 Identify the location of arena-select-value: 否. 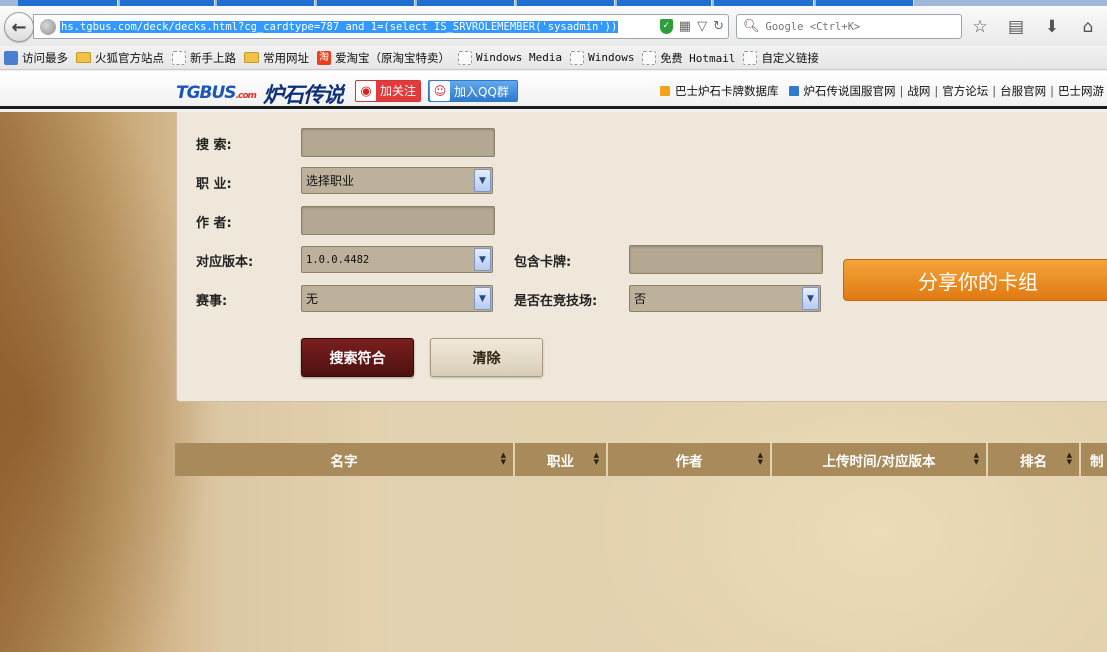
(640, 299).